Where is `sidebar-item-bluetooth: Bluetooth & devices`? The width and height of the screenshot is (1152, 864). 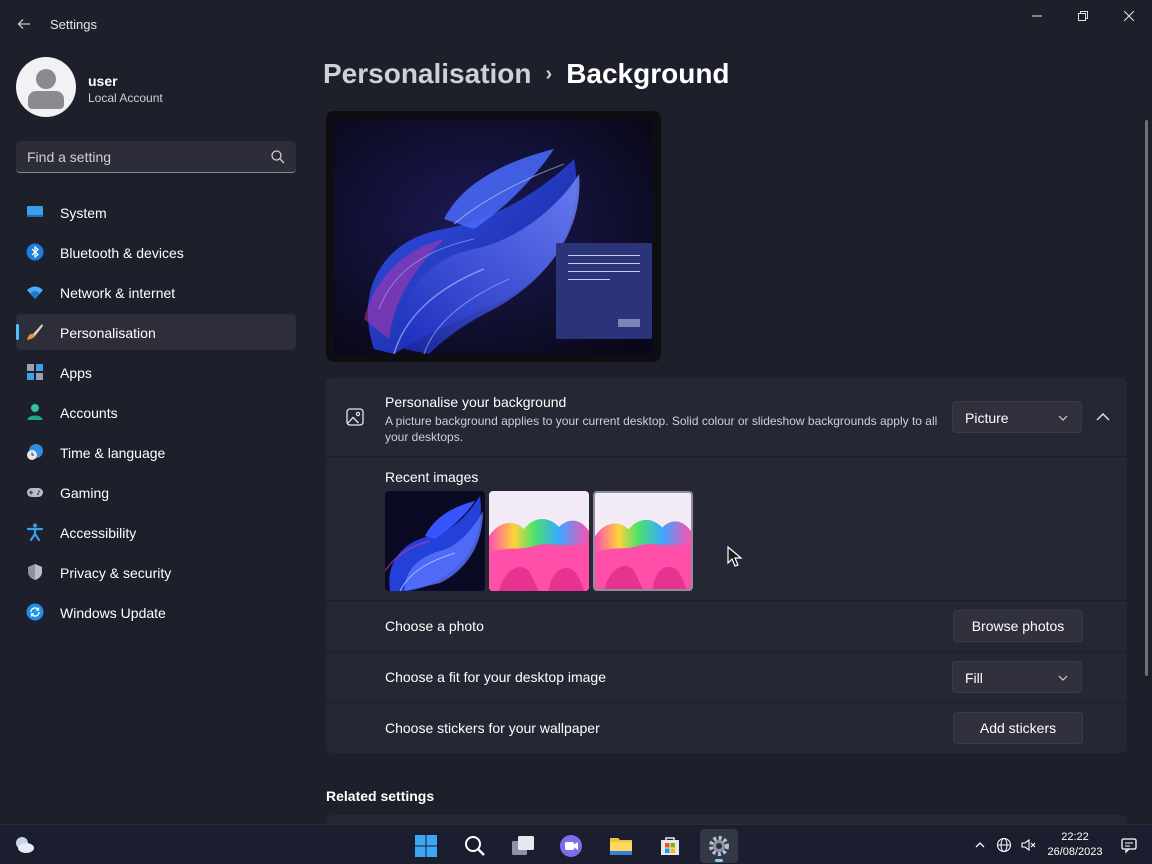 sidebar-item-bluetooth: Bluetooth & devices is located at coordinates (156, 252).